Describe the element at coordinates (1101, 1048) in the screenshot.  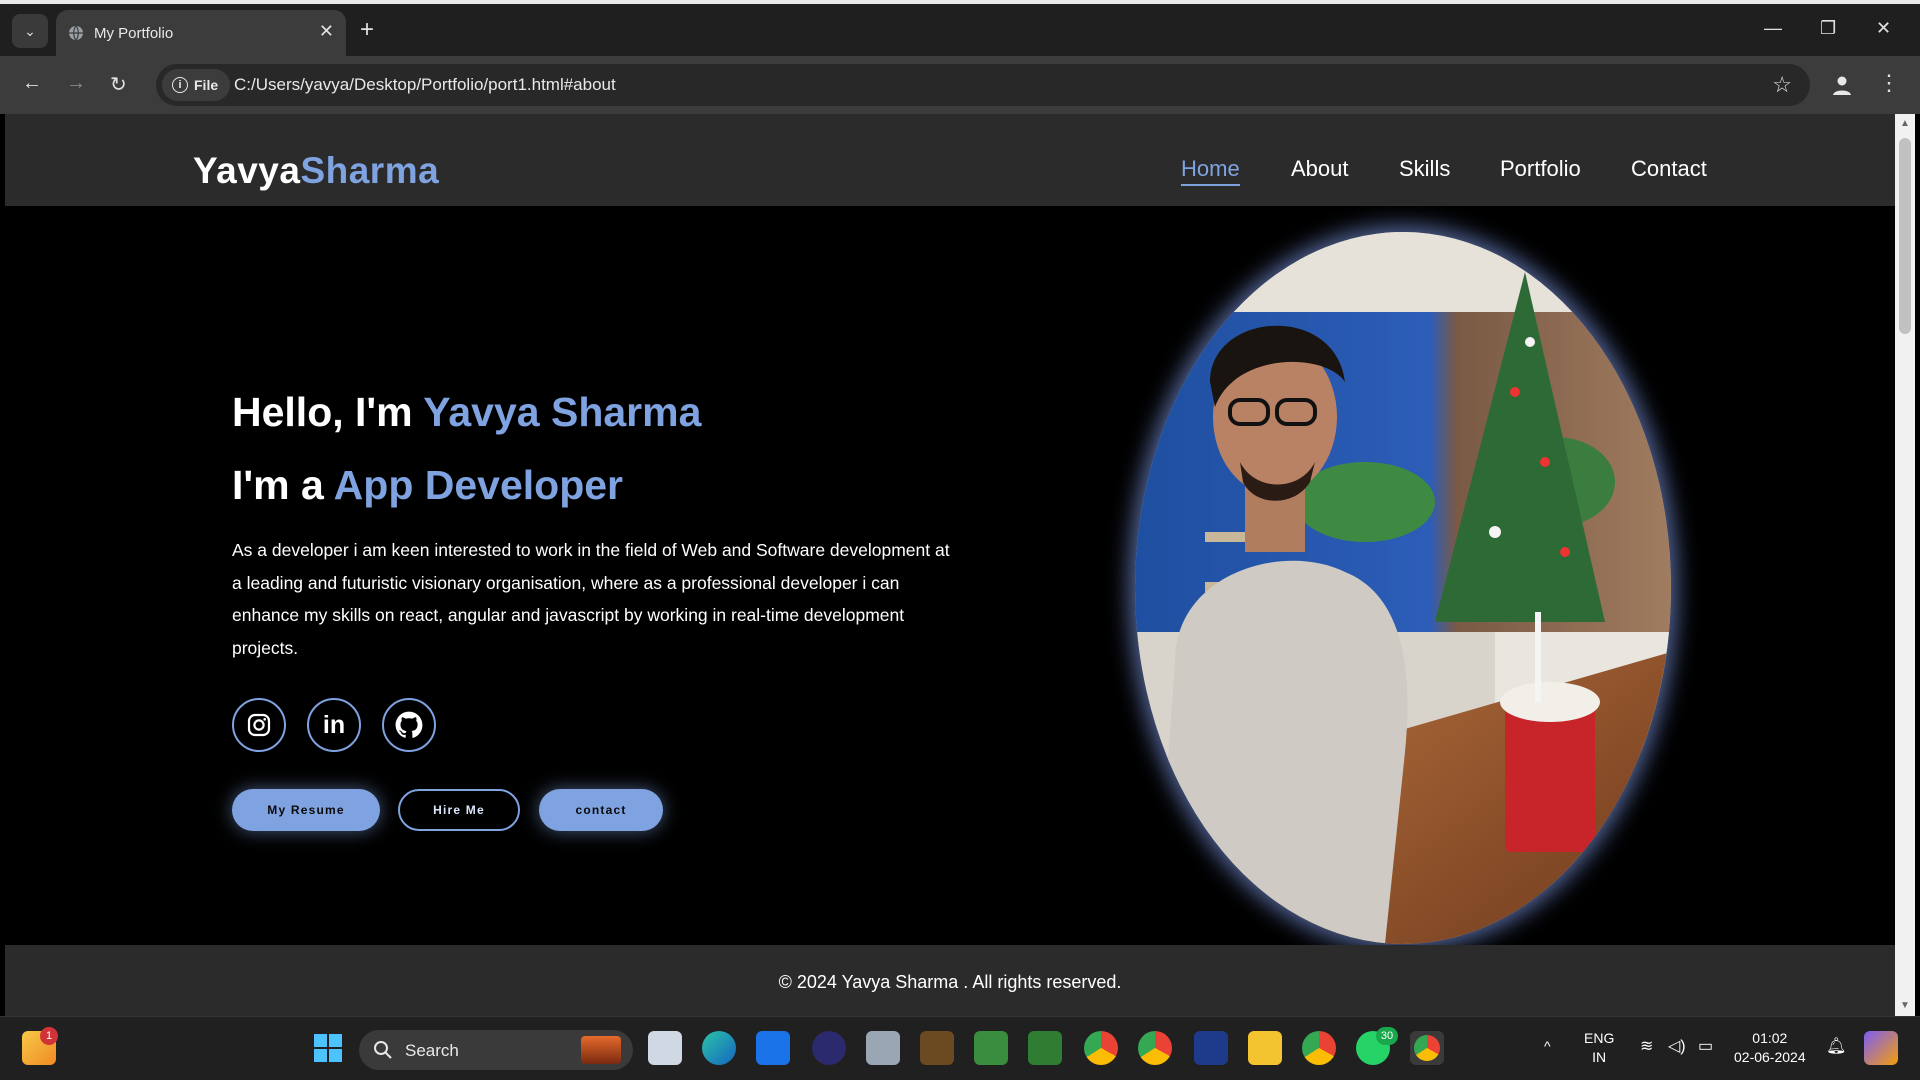
I see `chrome-icon` at that location.